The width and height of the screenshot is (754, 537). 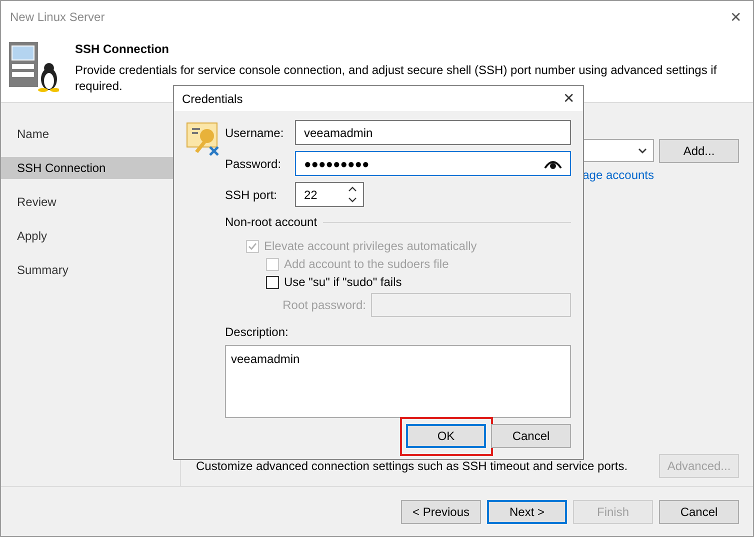 I want to click on manage-accounts-link: age accounts, so click(x=618, y=175).